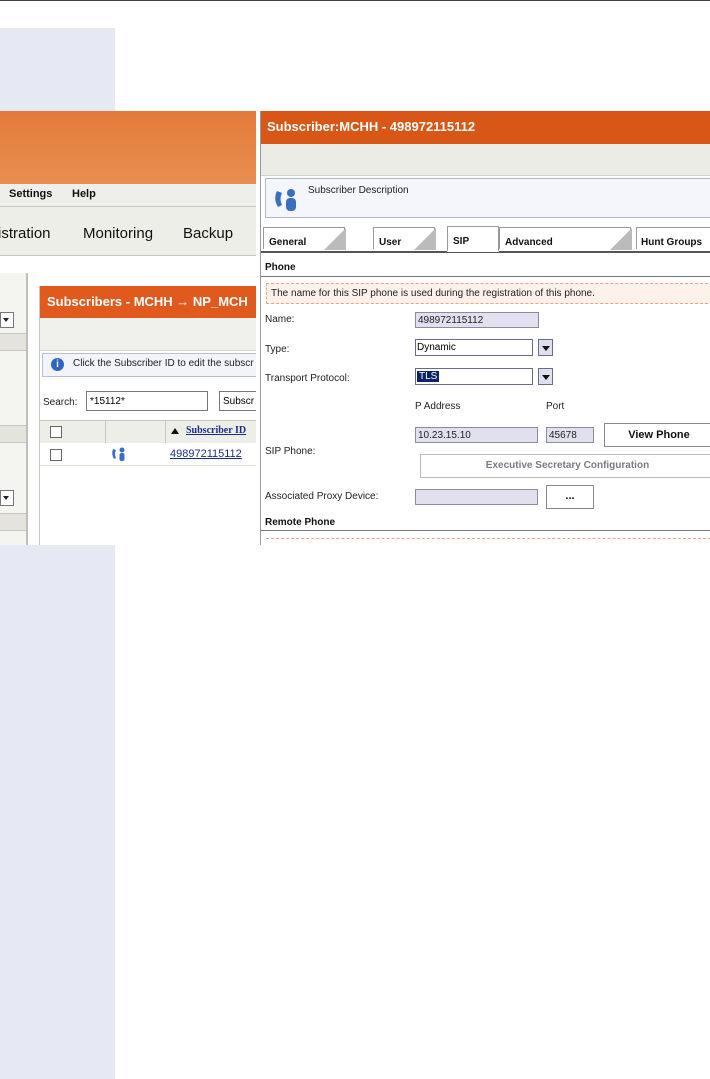  What do you see at coordinates (473, 239) in the screenshot?
I see `tab-sip: SIP` at bounding box center [473, 239].